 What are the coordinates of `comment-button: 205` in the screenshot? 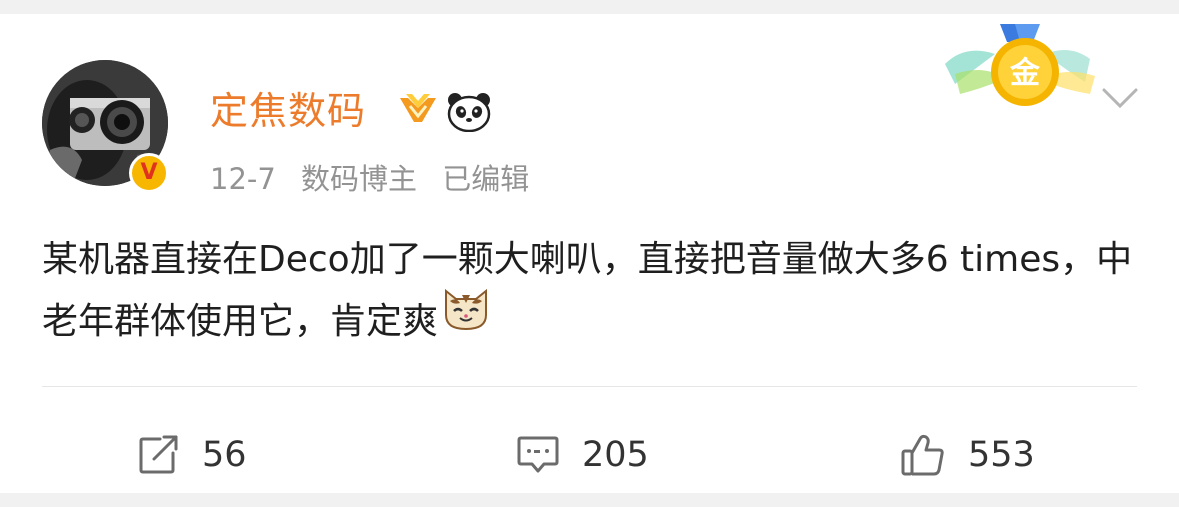 It's located at (582, 455).